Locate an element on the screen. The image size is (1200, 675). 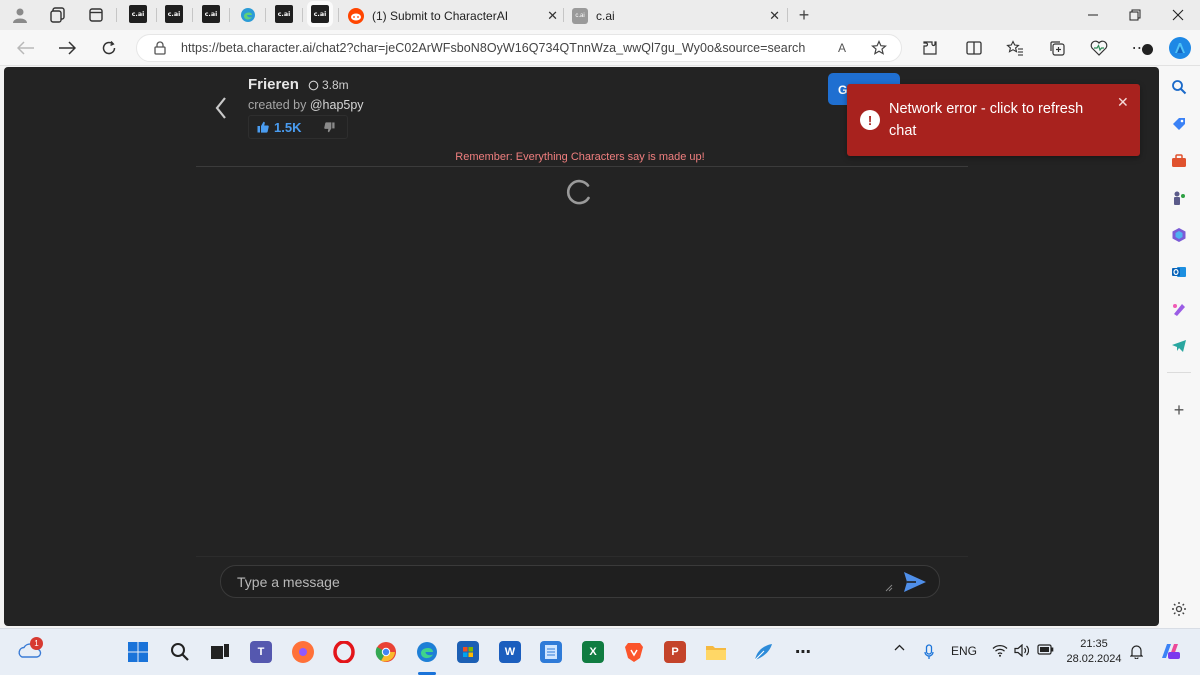
toast-close-icon: ✕ is located at coordinates (1123, 102).